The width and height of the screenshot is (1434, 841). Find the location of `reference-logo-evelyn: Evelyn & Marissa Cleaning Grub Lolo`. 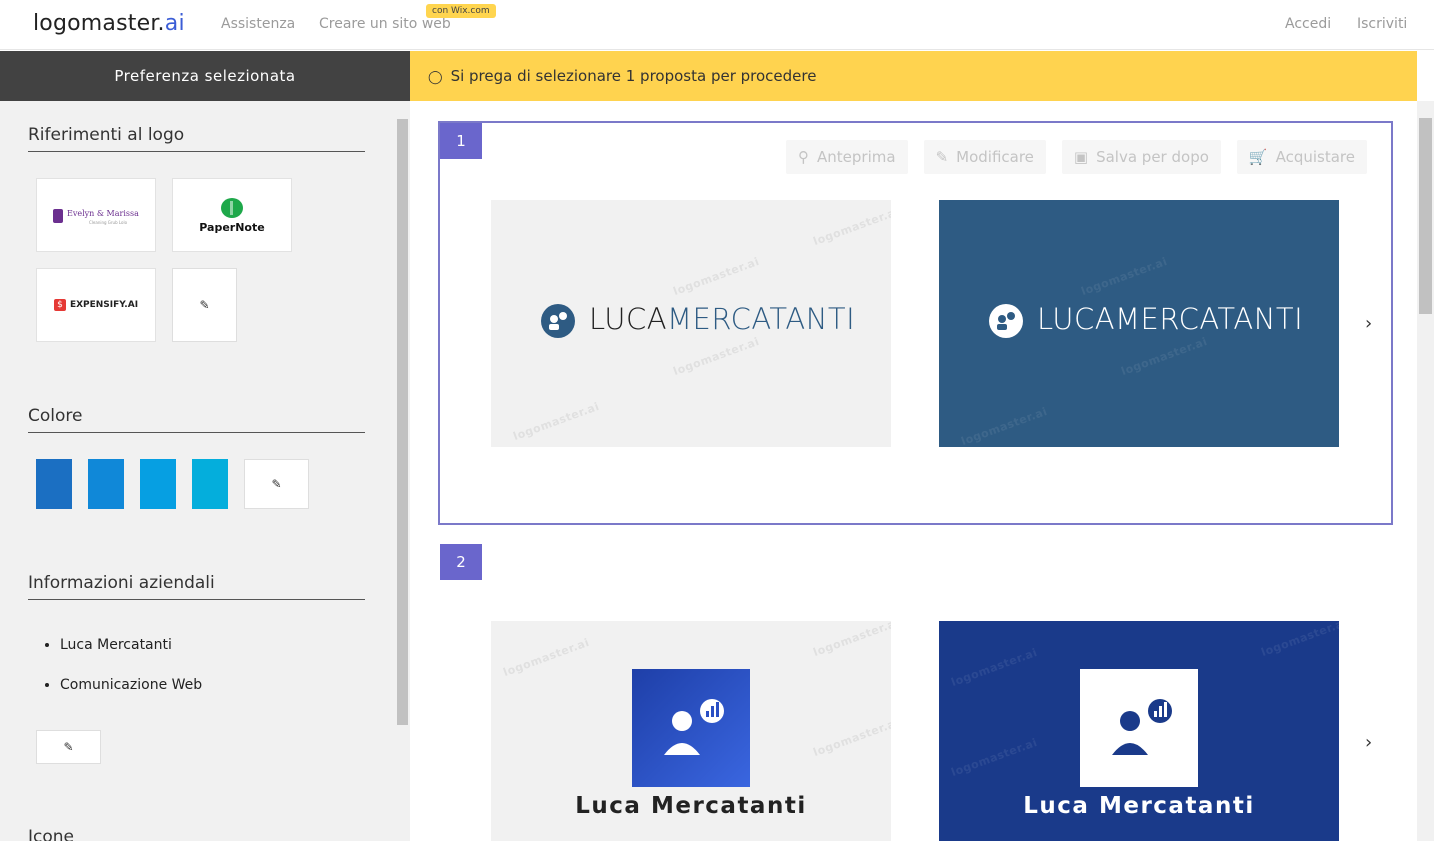

reference-logo-evelyn: Evelyn & Marissa Cleaning Grub Lolo is located at coordinates (96, 215).